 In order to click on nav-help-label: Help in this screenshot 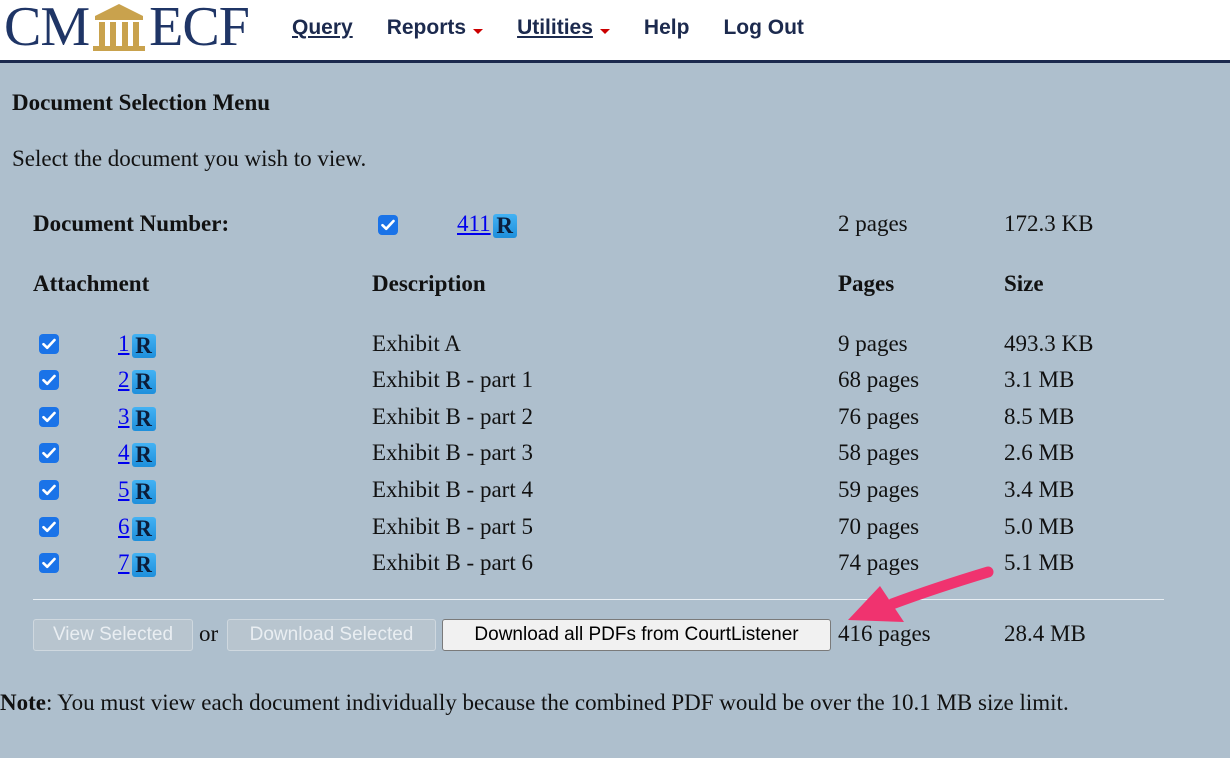, I will do `click(666, 27)`.